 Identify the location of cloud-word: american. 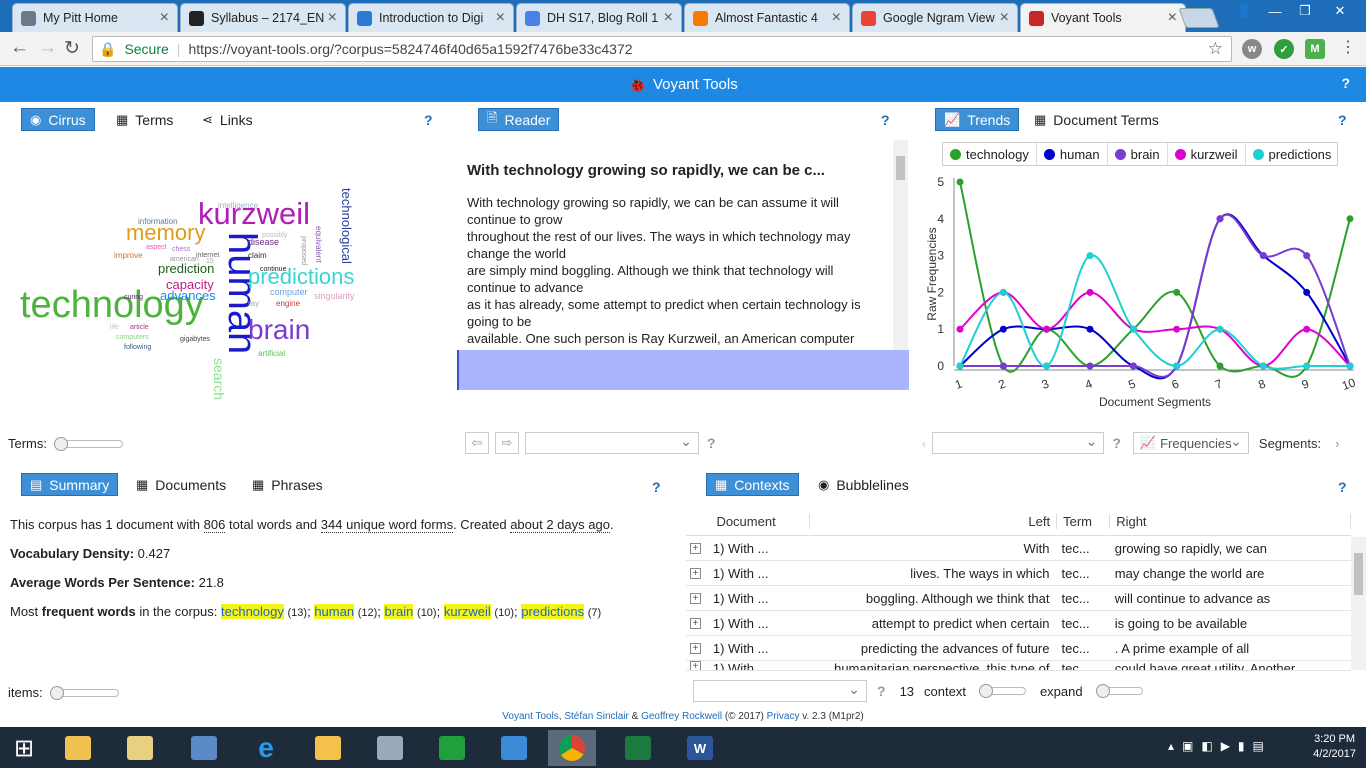
(184, 259).